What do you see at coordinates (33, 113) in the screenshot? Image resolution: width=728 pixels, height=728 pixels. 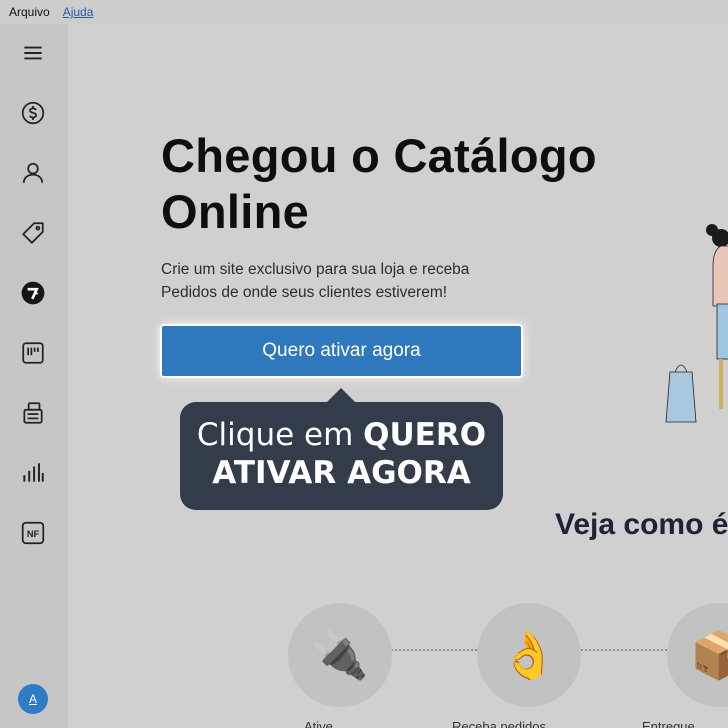 I see `dollar-icon` at bounding box center [33, 113].